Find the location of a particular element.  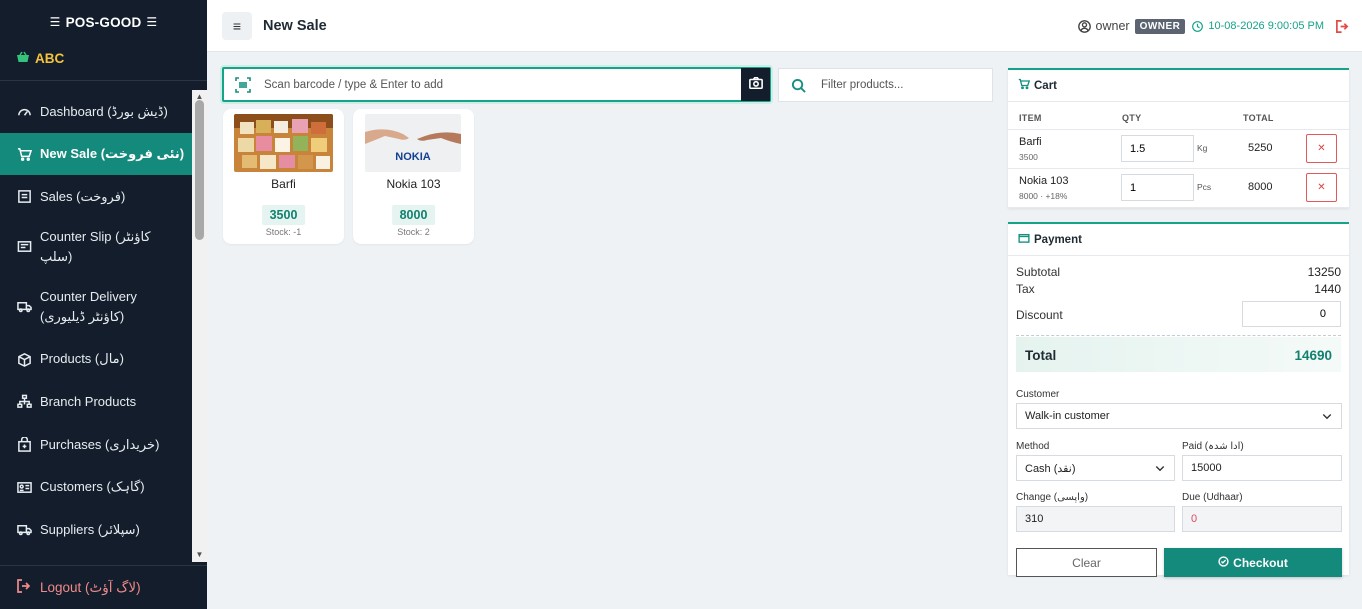

total-label: Total is located at coordinates (1041, 355).